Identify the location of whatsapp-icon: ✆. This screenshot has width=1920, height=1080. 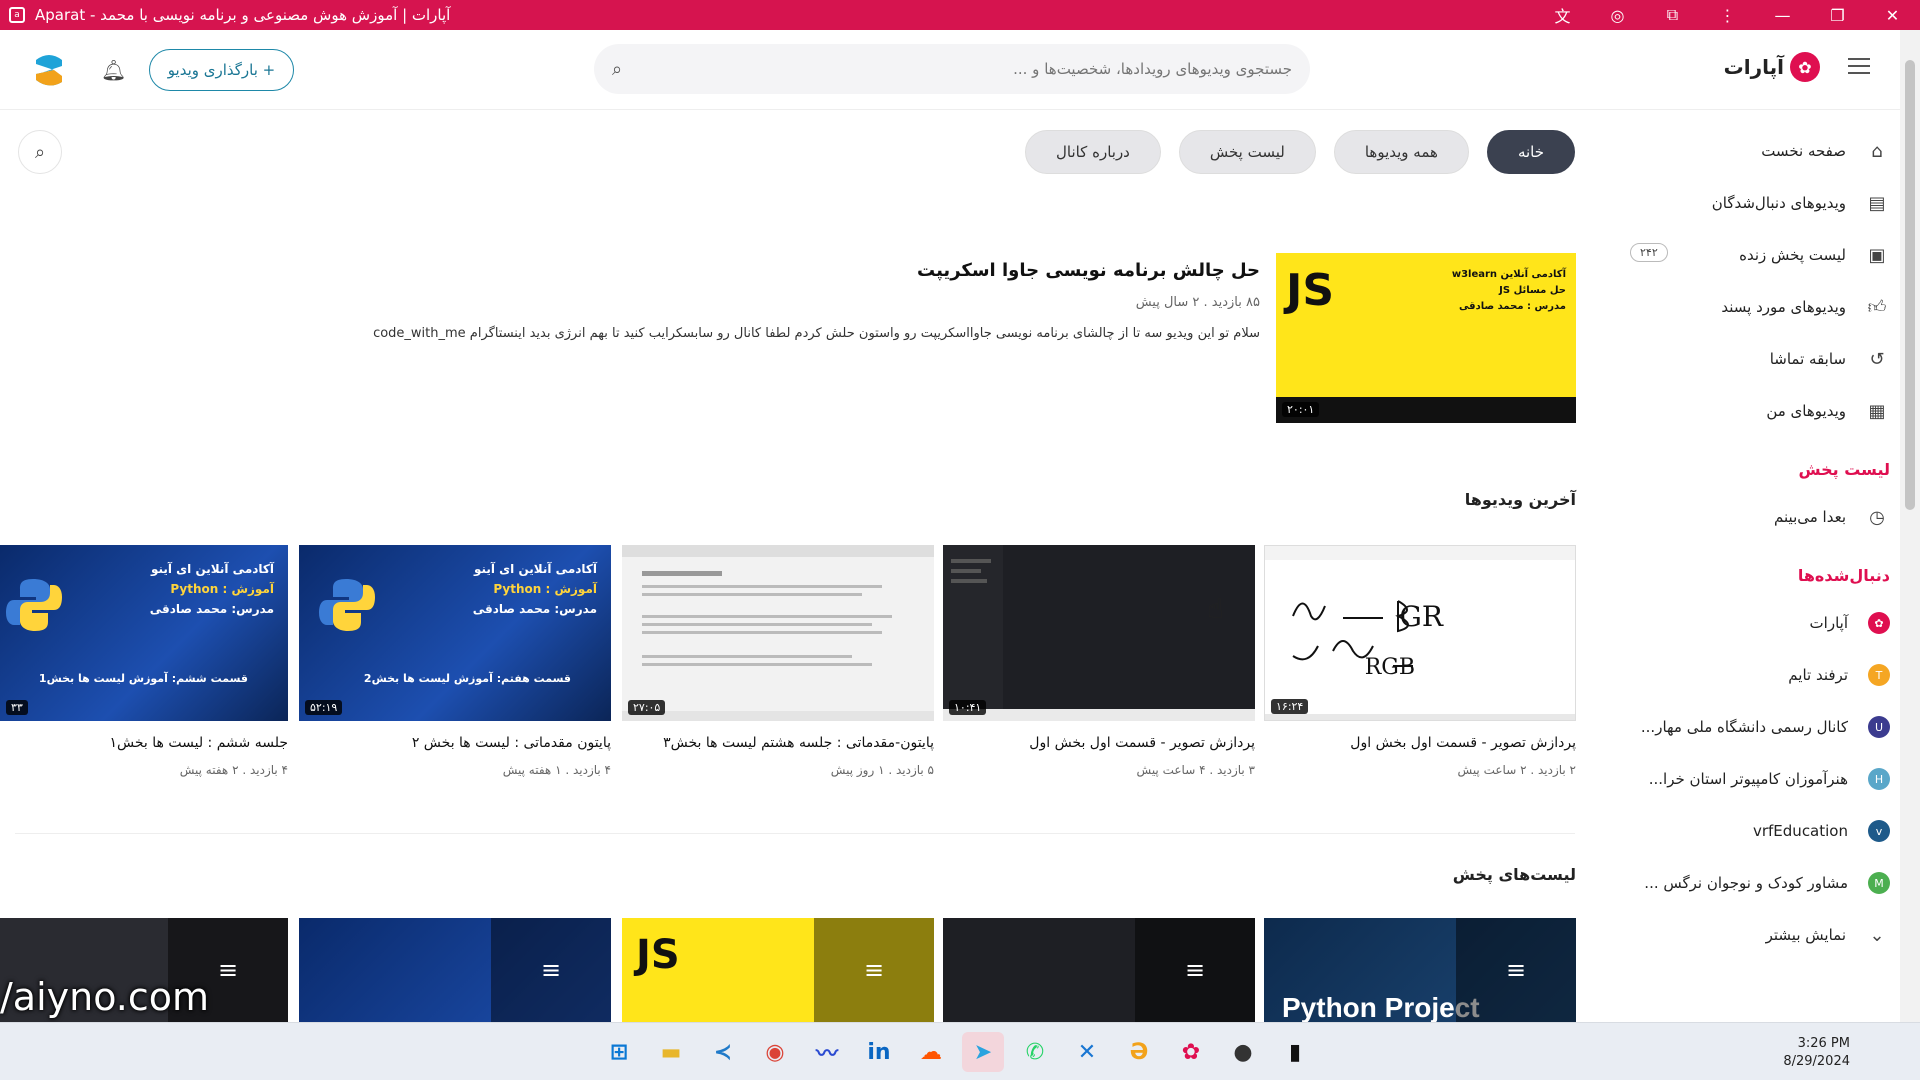
(1035, 1052).